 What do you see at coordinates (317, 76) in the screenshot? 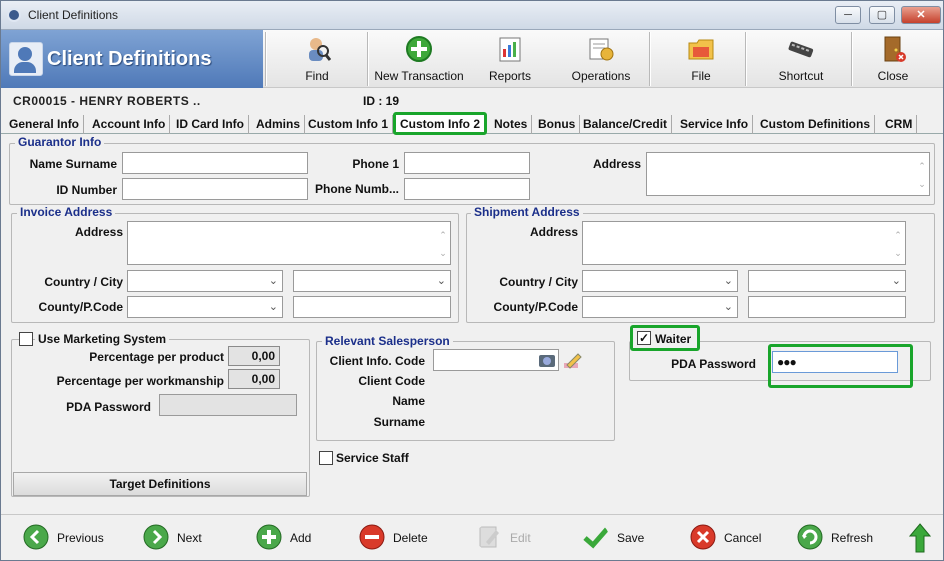
I see `find-label: Find` at bounding box center [317, 76].